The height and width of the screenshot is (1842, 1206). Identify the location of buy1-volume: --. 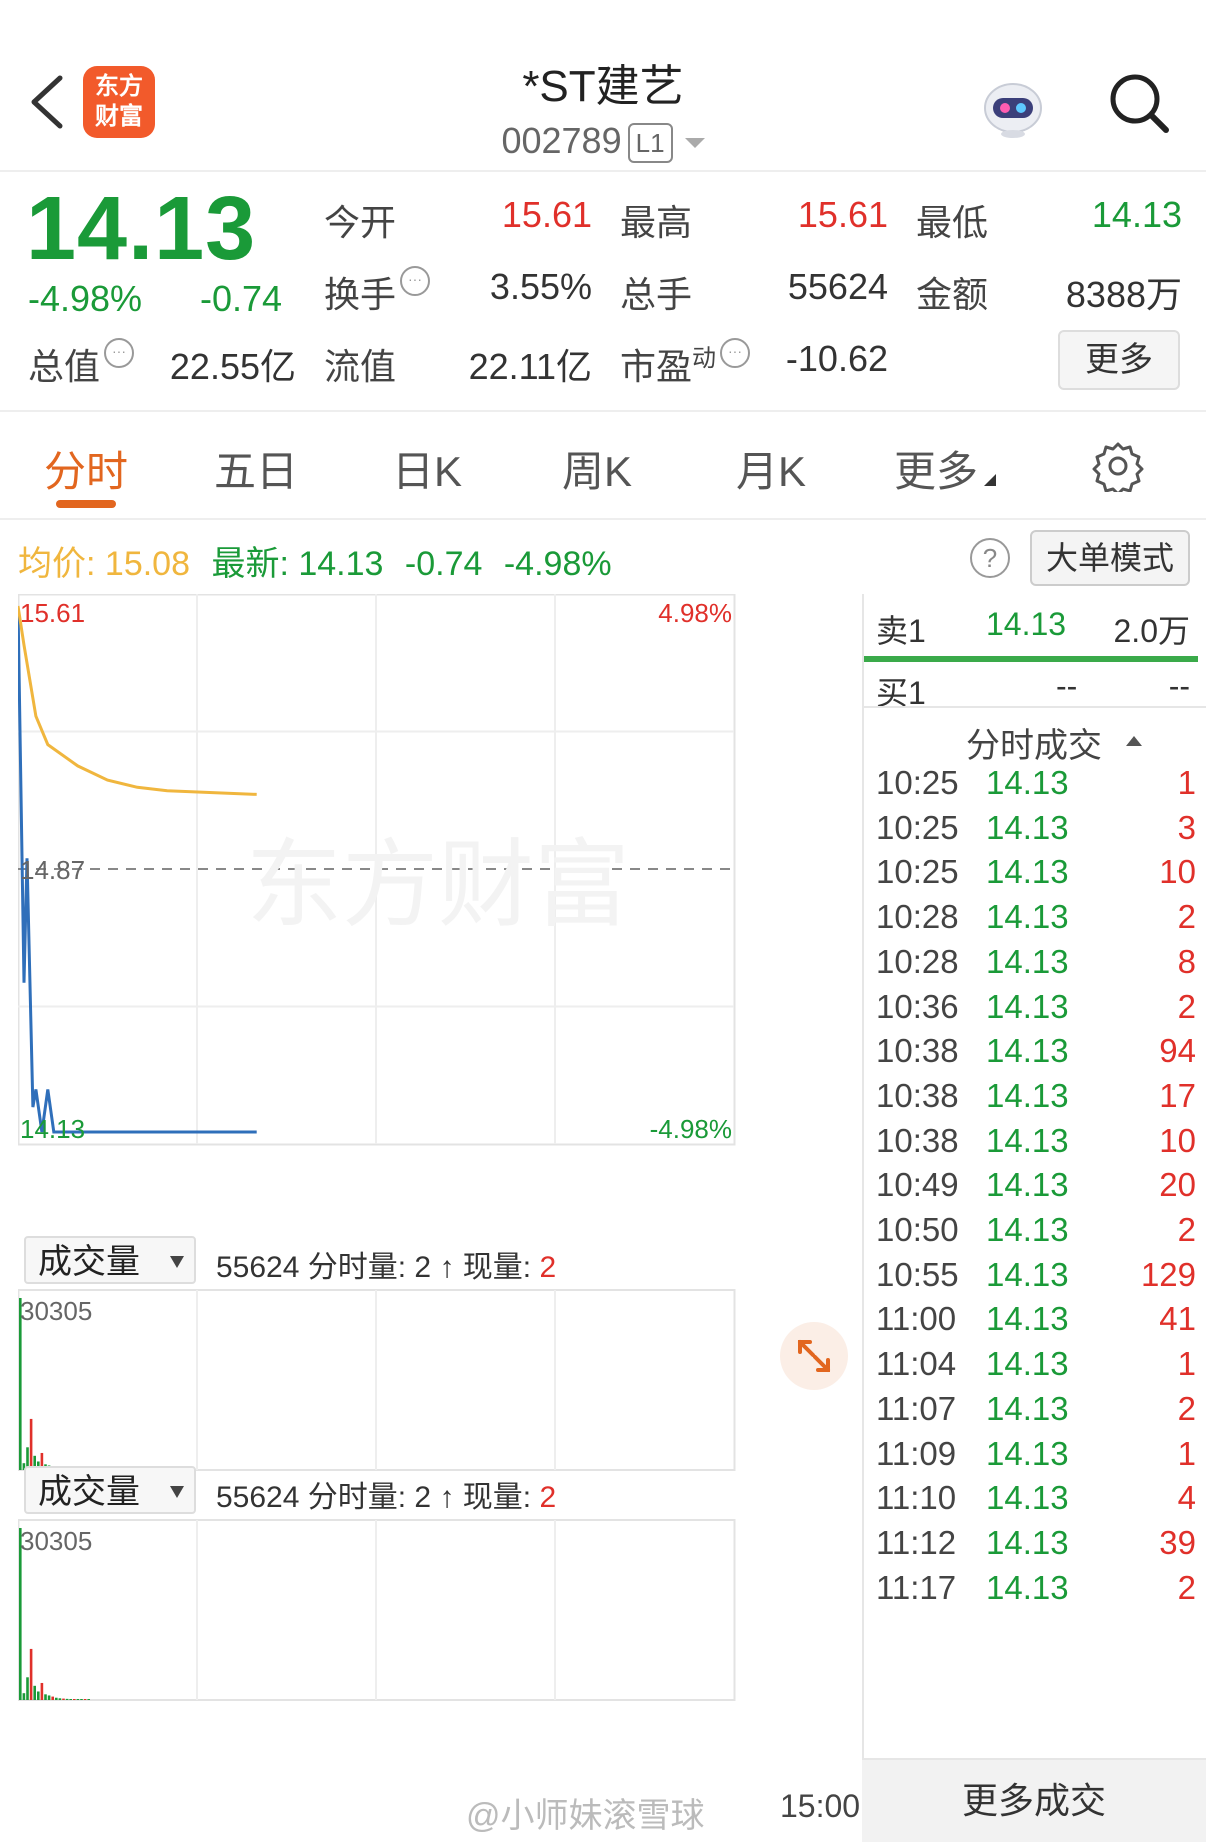
(1179, 686).